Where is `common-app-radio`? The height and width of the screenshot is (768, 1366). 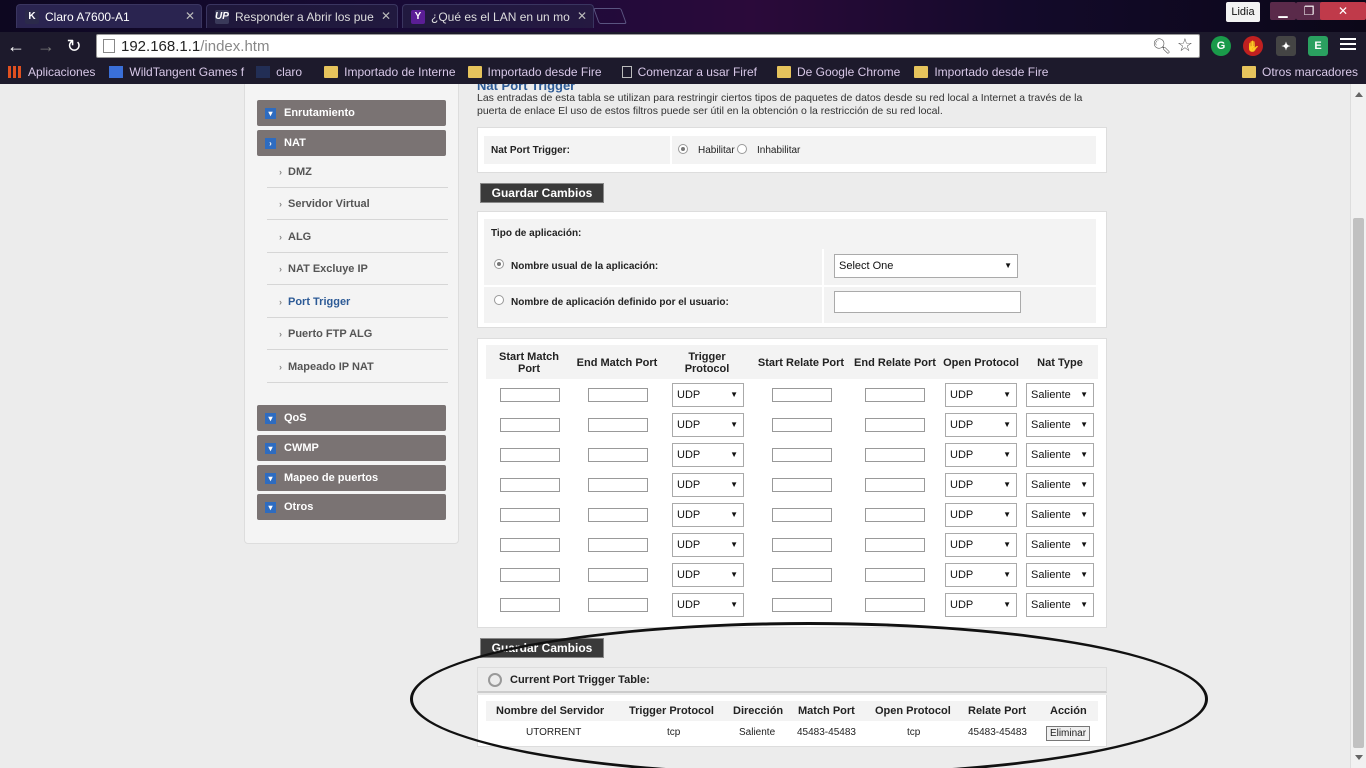
common-app-radio is located at coordinates (499, 264).